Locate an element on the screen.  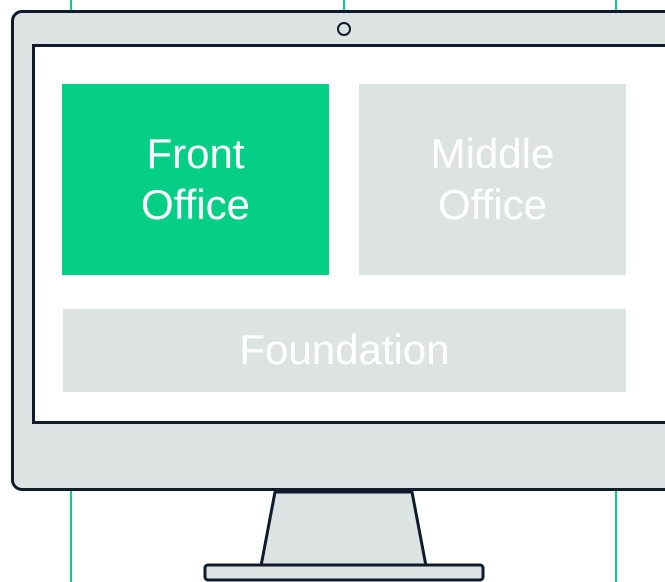
front-office-block: Front Office is located at coordinates (195, 179).